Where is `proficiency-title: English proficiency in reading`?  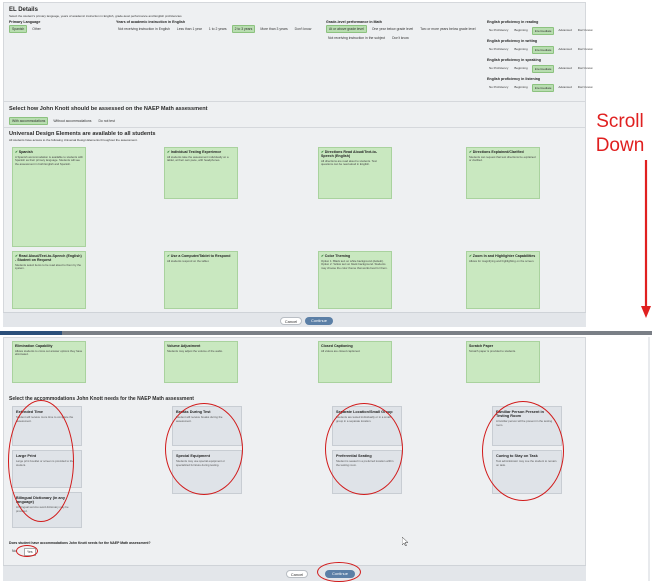 proficiency-title: English proficiency in reading is located at coordinates (513, 22).